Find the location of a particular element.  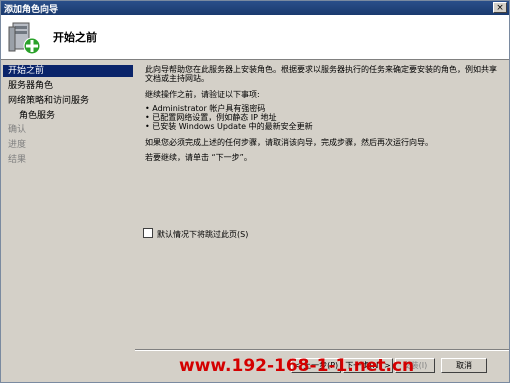

intro-text-line-2: 文档或主持网站。 is located at coordinates (177, 78).